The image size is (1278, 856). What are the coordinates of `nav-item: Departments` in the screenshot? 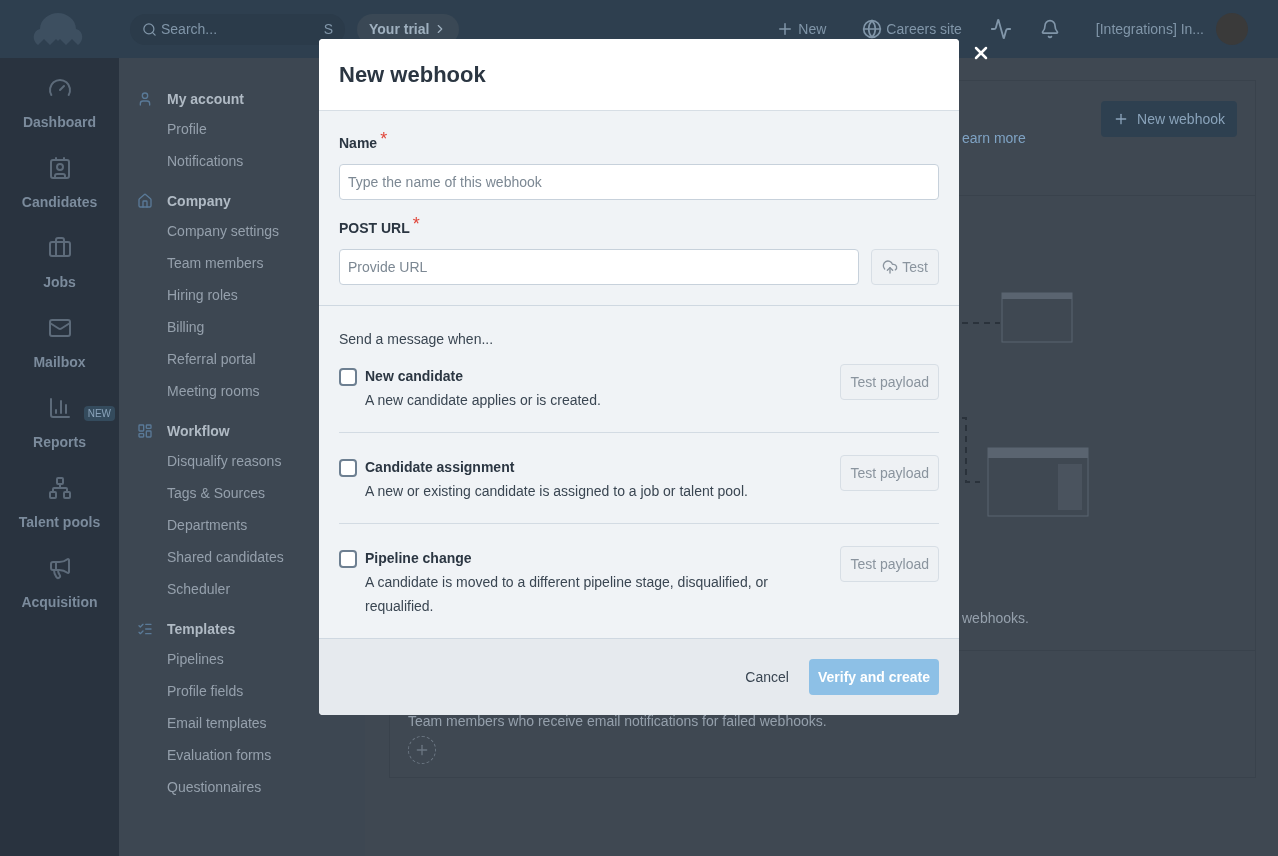 It's located at (207, 525).